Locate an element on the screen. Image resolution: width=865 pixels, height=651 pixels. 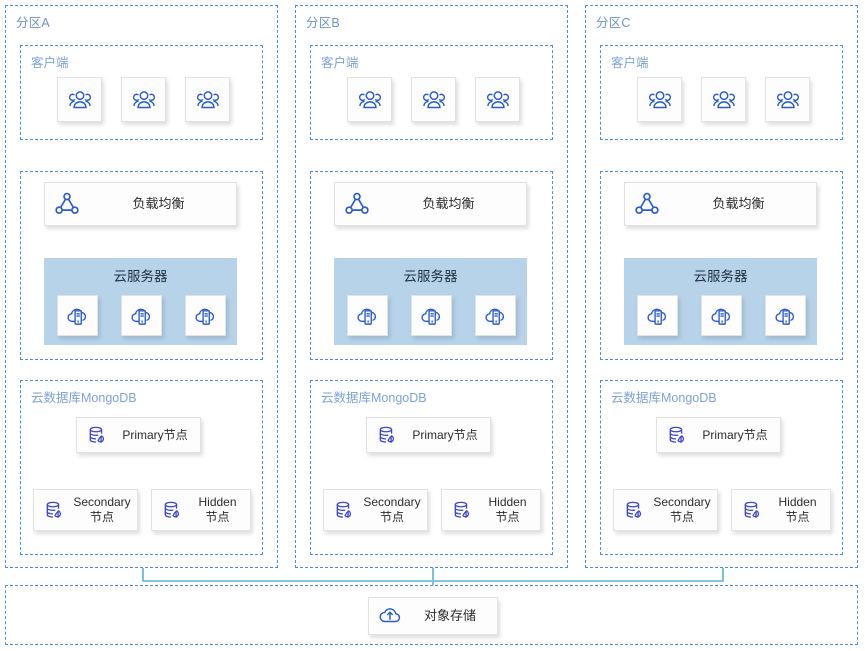
partition-a-hidden-node: Hidden 节点 is located at coordinates (201, 510).